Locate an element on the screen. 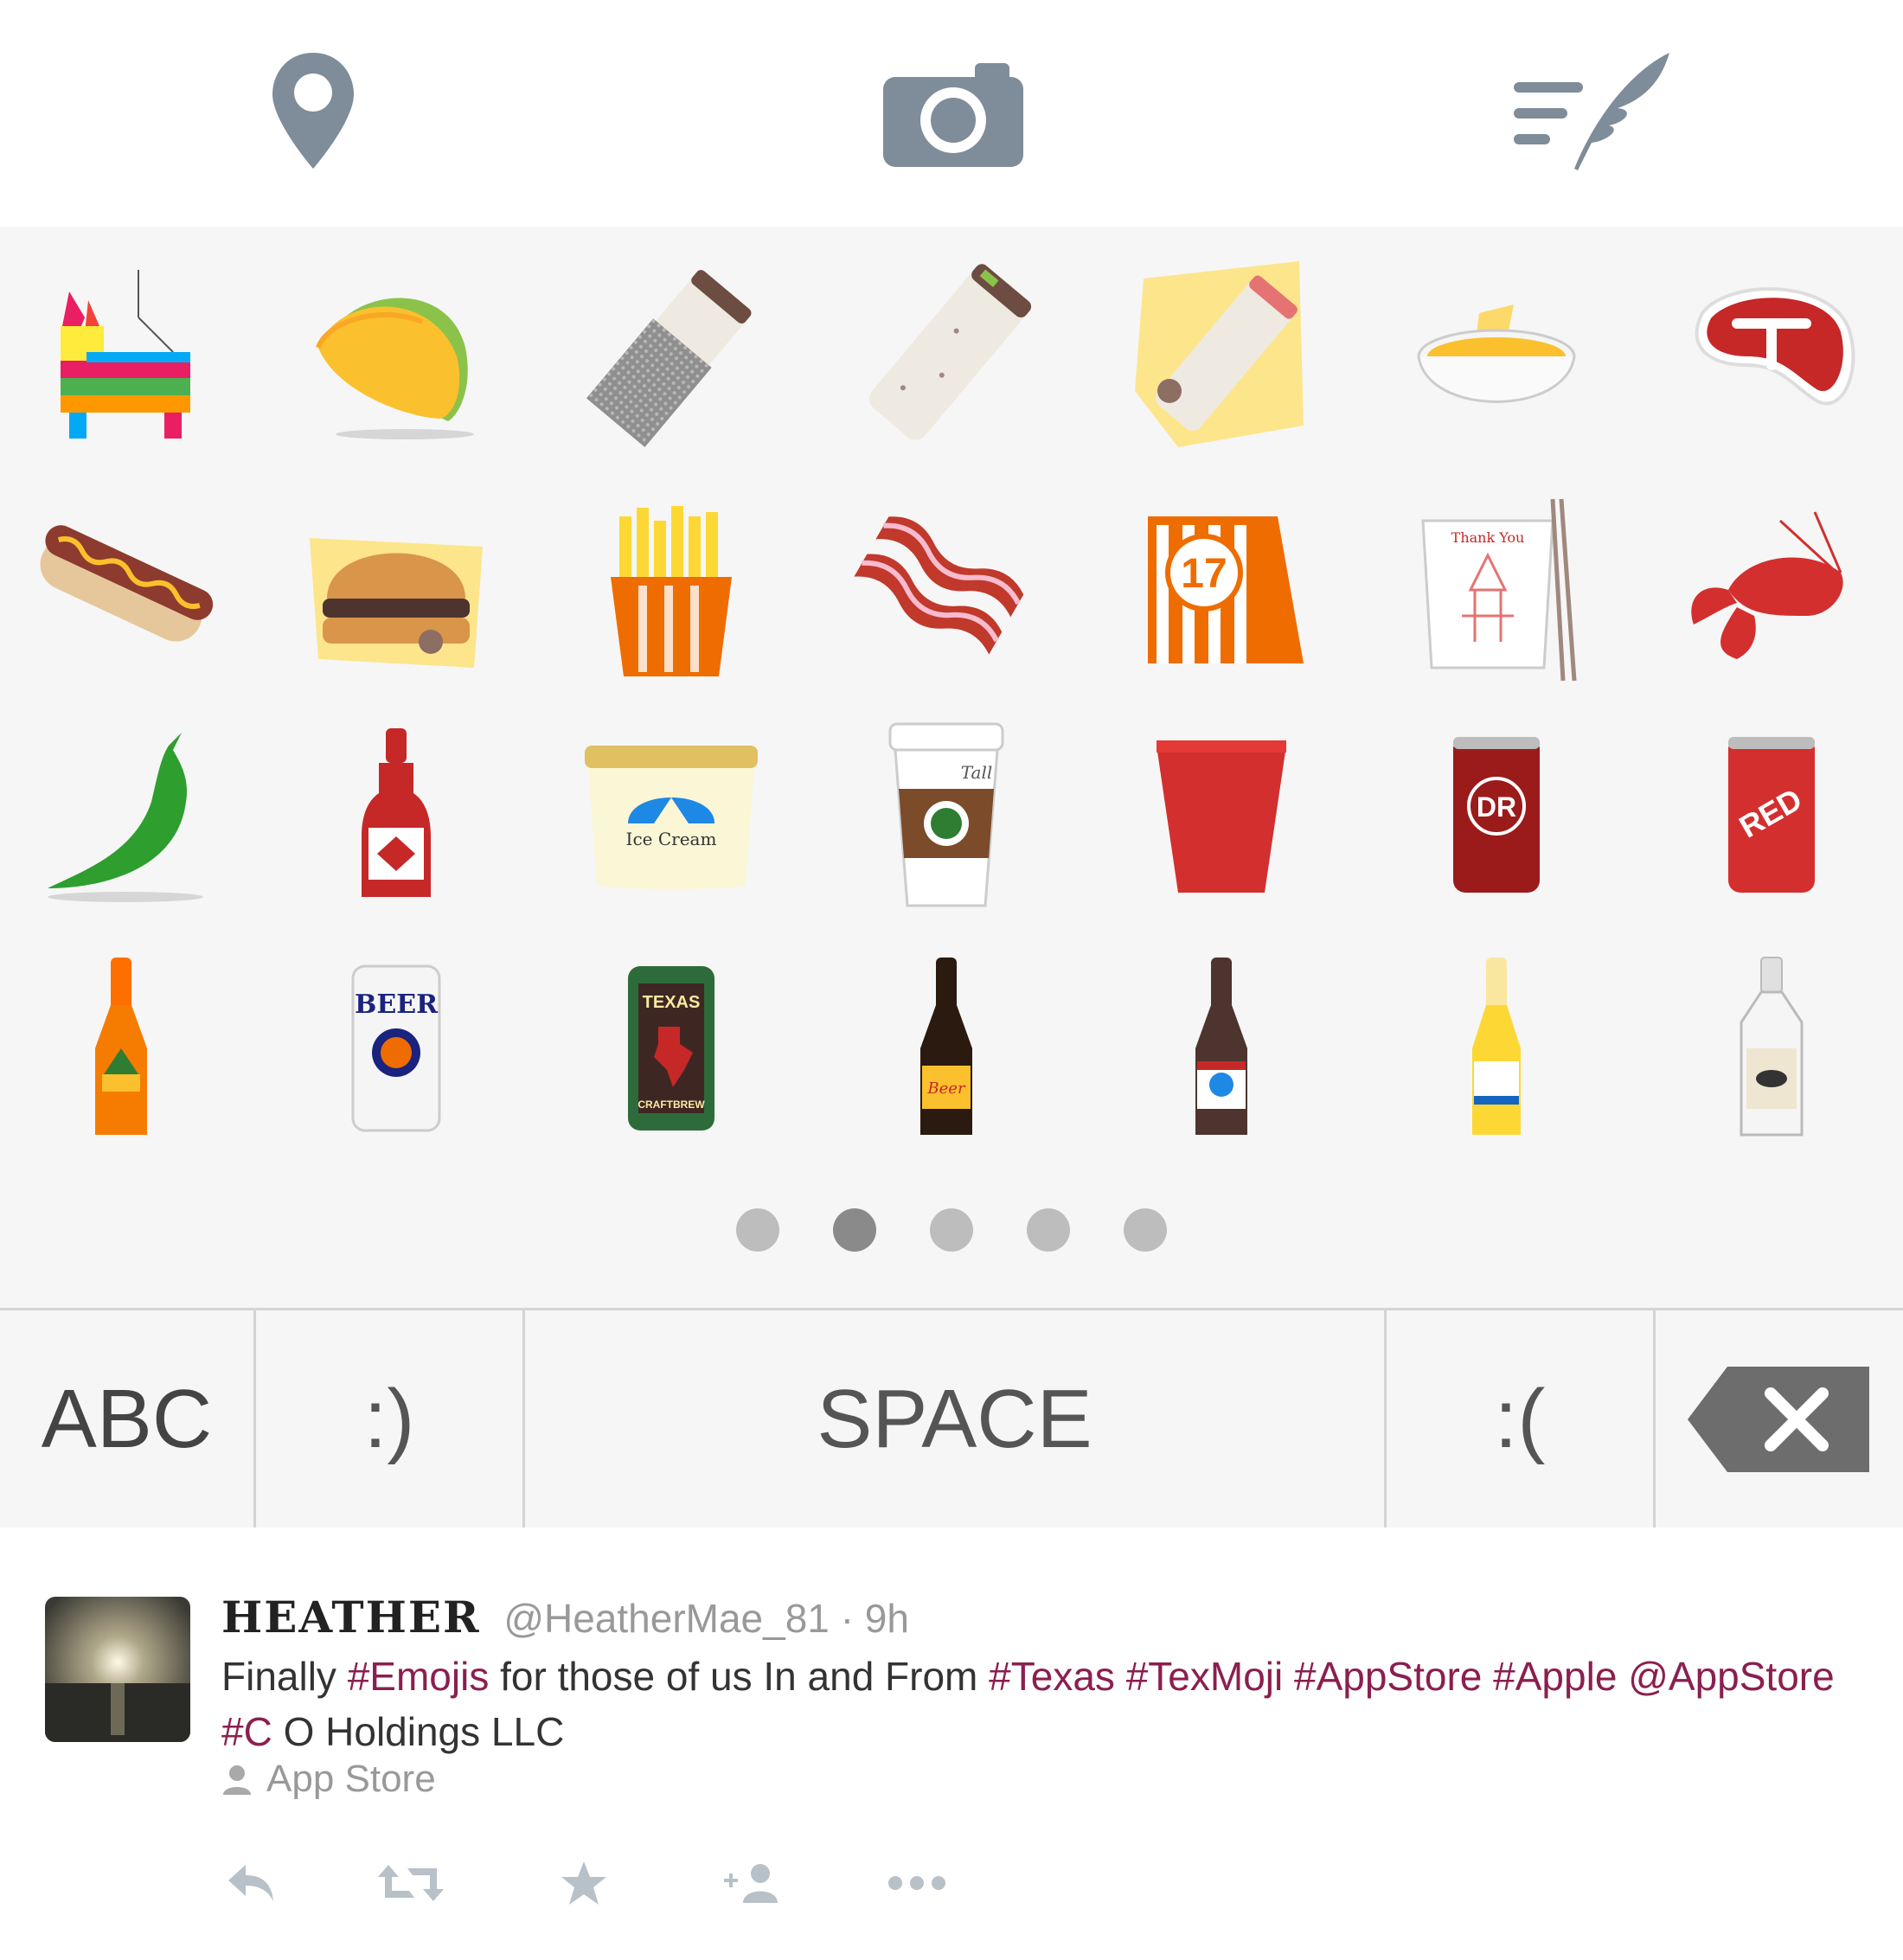 The image size is (1903, 1960). emoji-dr-can: DR is located at coordinates (1497, 815).